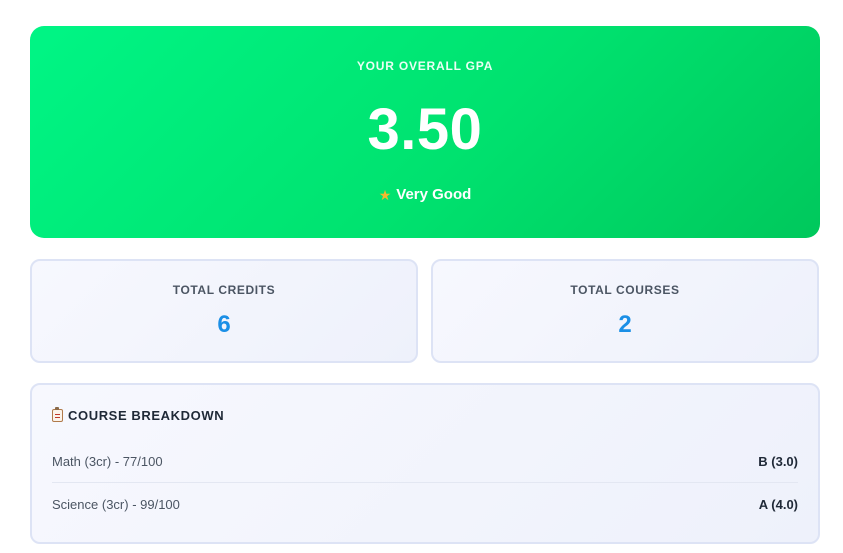  What do you see at coordinates (146, 415) in the screenshot?
I see `course-breakdown-title: COURSE BREAKDOWN` at bounding box center [146, 415].